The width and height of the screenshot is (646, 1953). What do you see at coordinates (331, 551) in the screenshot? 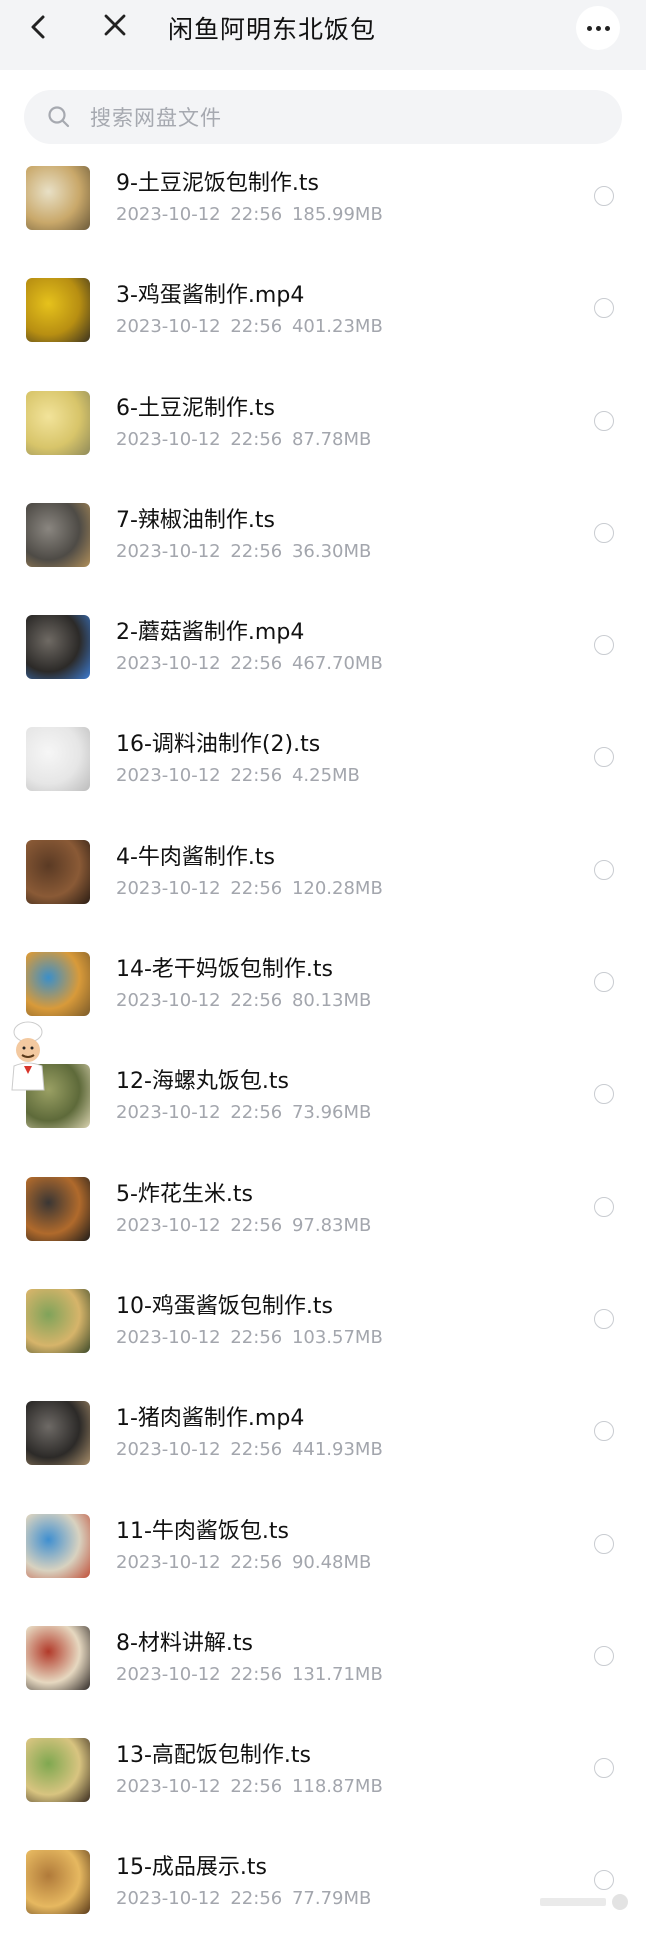
I see `file-size: 36.30MB` at bounding box center [331, 551].